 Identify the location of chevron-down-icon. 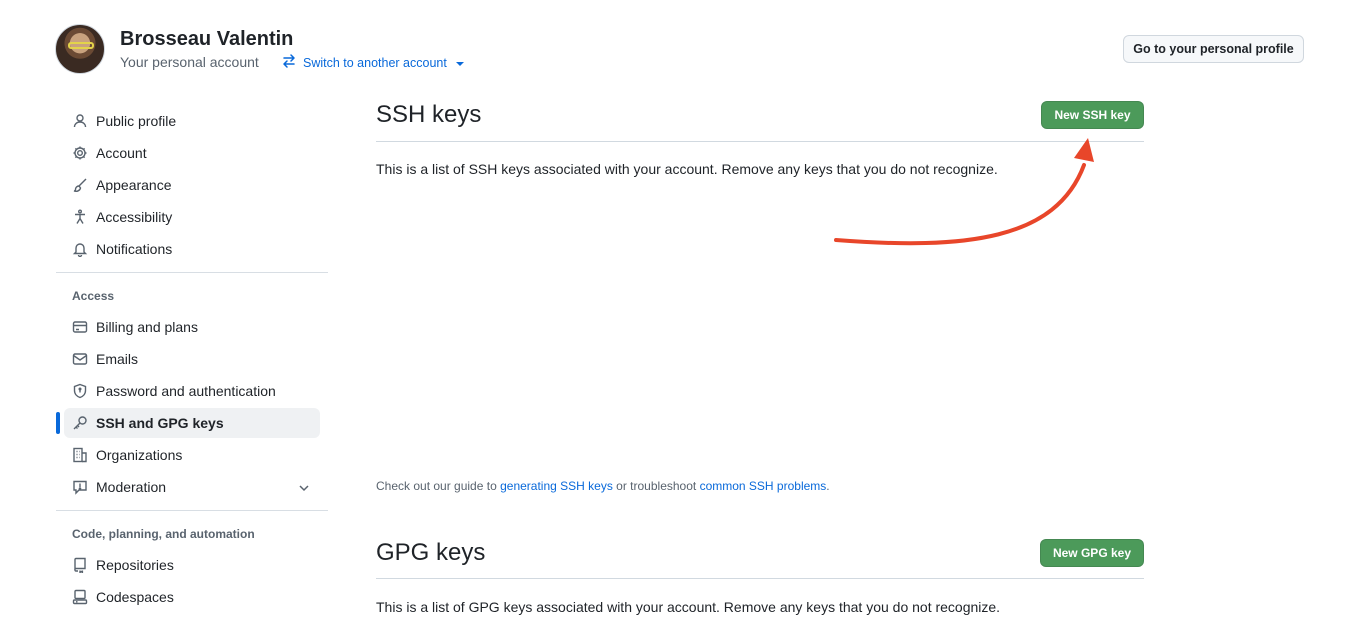
(304, 488).